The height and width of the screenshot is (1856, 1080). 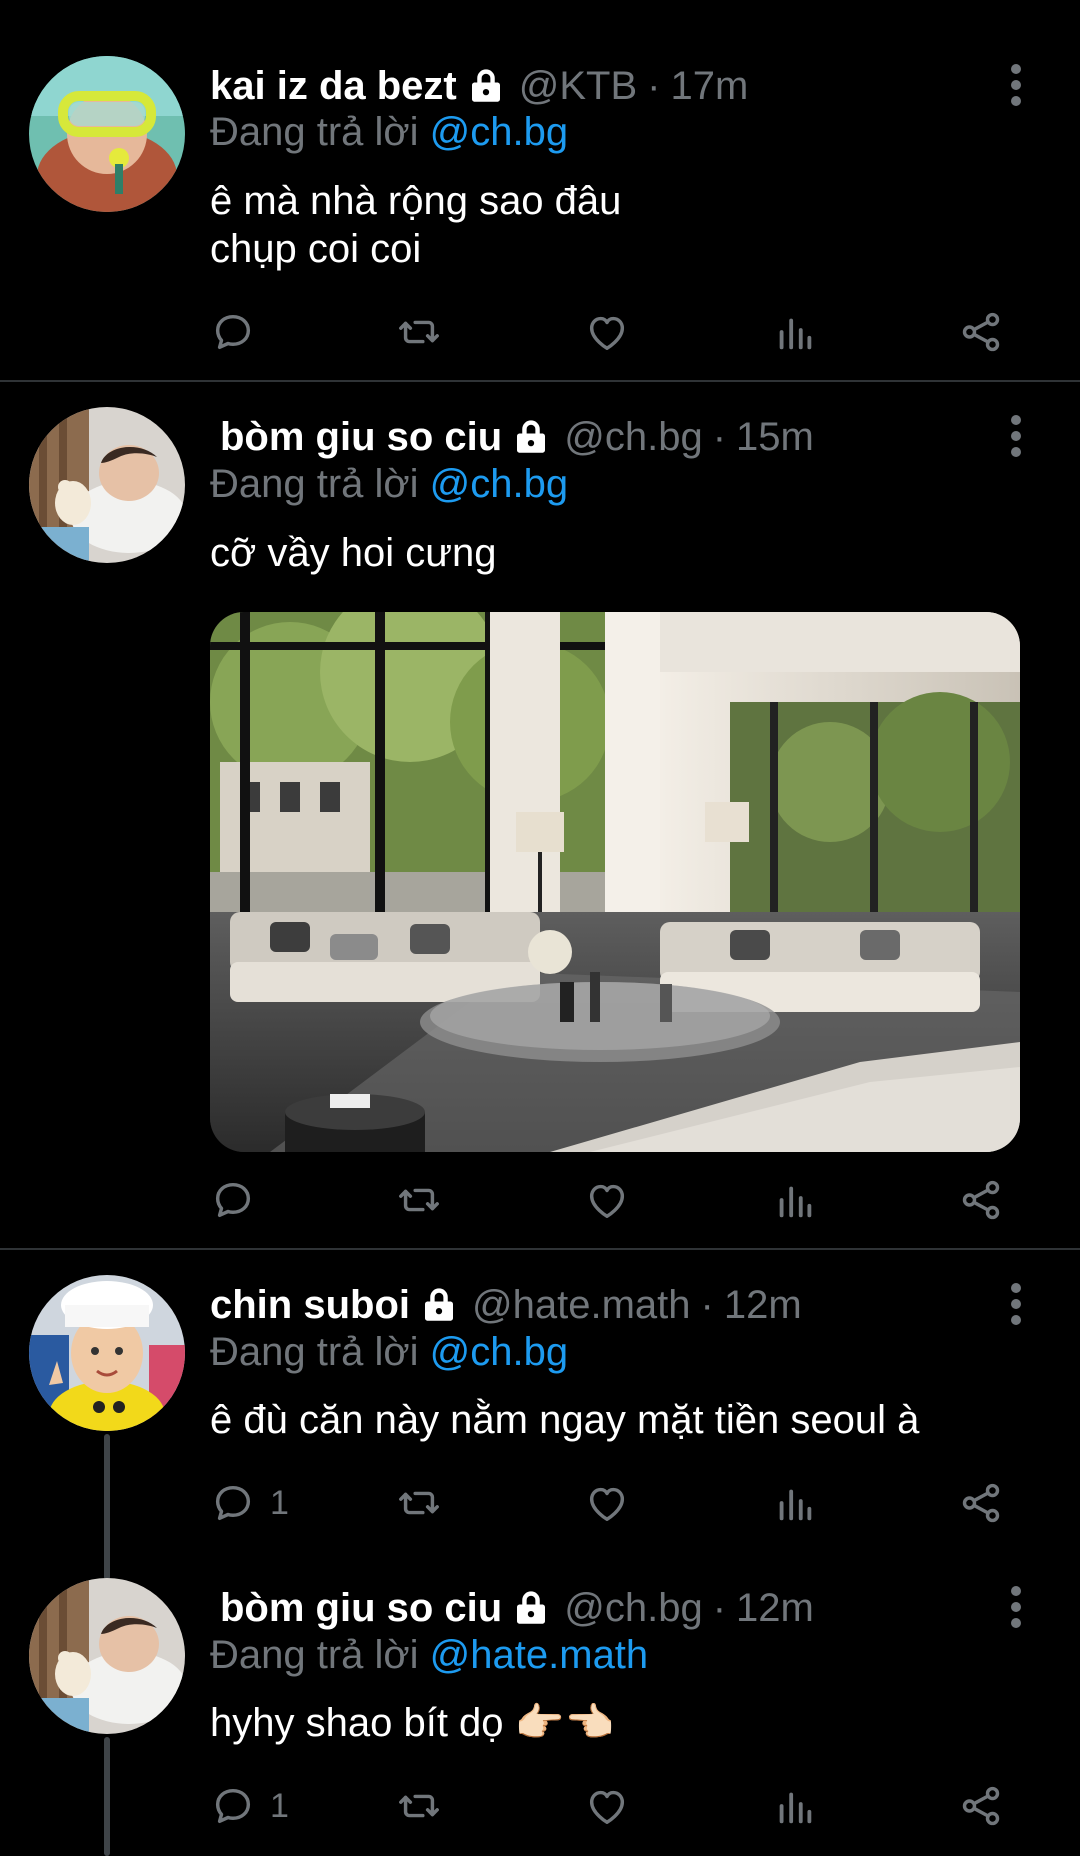 I want to click on replying-to-line: Đang trả lời @hate.math, so click(x=429, y=1655).